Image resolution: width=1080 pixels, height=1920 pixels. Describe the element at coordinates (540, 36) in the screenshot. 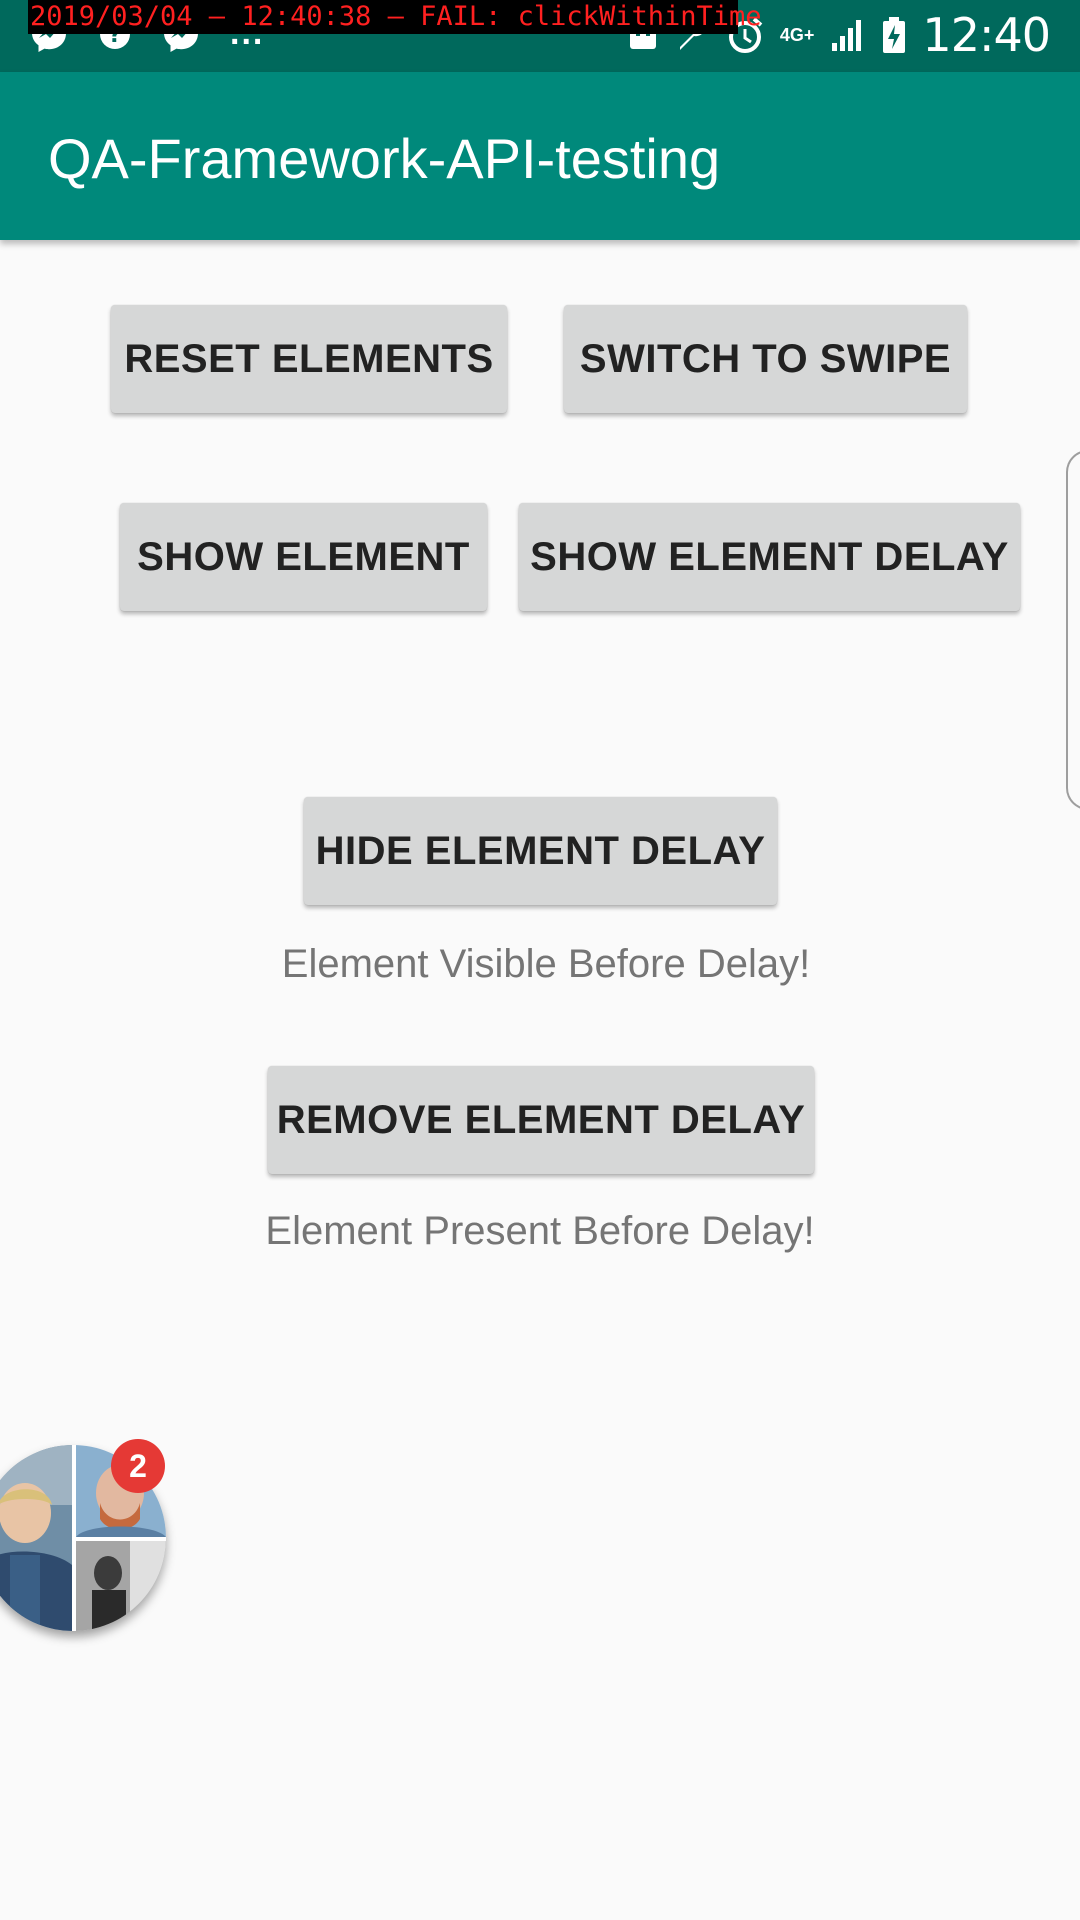

I see `status-bar: ? ... 4G+` at that location.